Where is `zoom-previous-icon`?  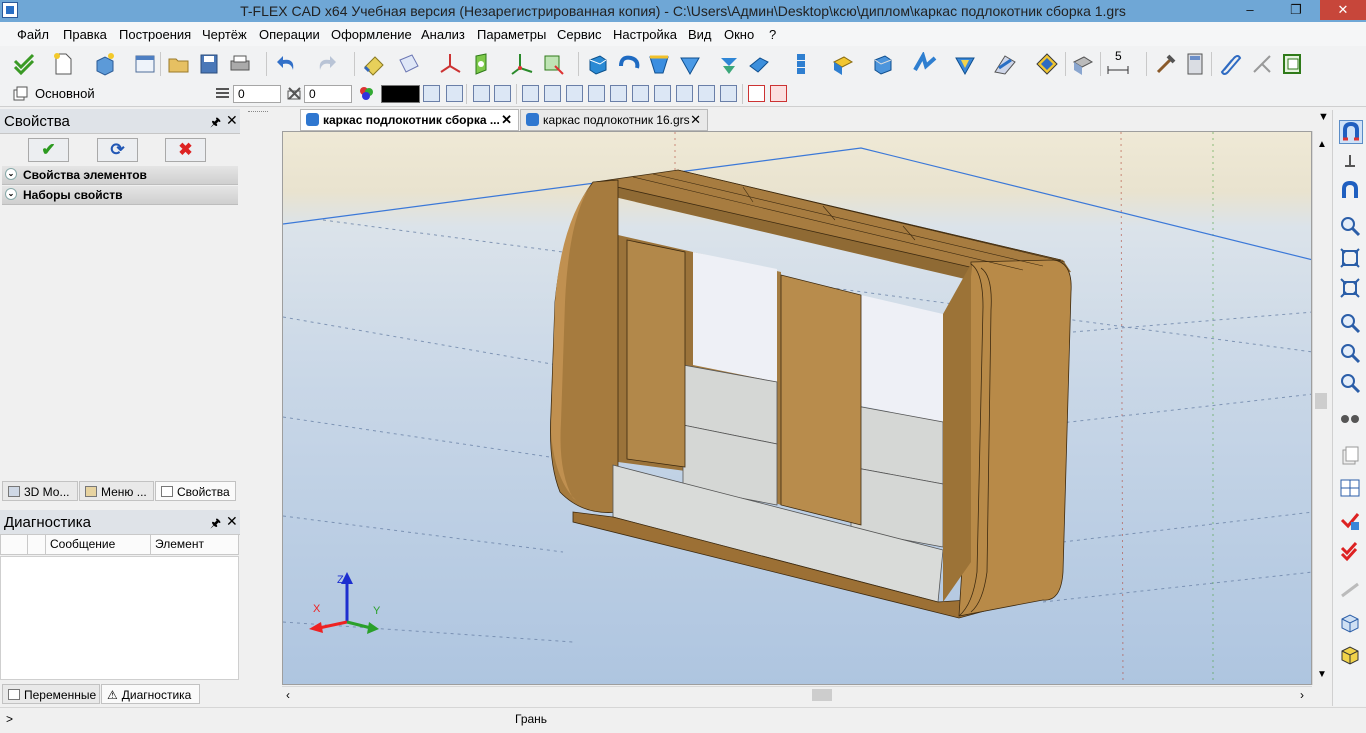 zoom-previous-icon is located at coordinates (1350, 383).